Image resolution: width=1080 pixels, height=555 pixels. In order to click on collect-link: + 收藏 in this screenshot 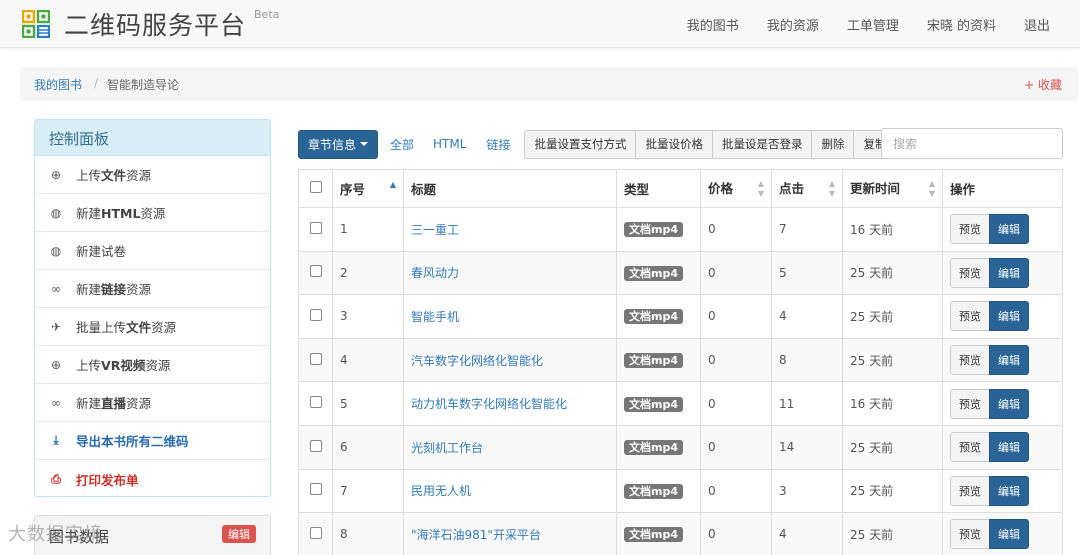, I will do `click(1043, 84)`.